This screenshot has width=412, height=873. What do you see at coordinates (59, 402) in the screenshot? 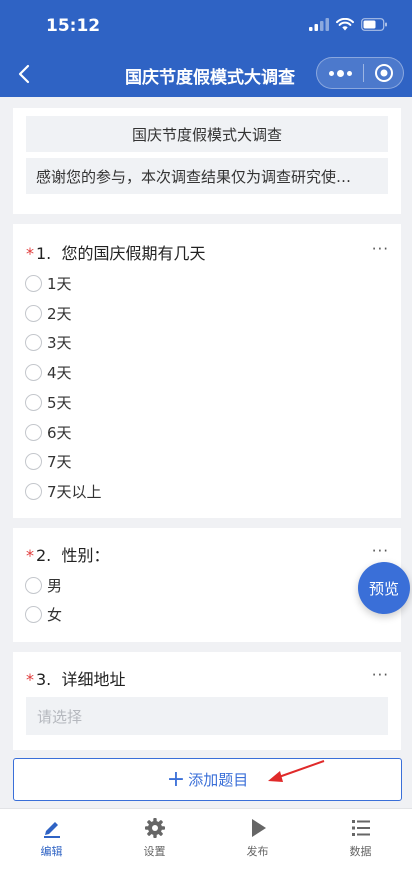
I see `option-label: 5天` at bounding box center [59, 402].